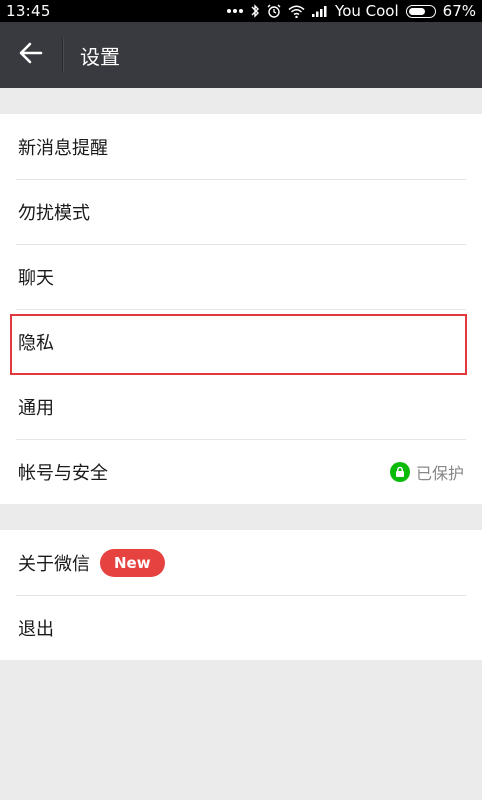 This screenshot has width=482, height=800. Describe the element at coordinates (241, 341) in the screenshot. I see `settings-item-privacy: 隐私` at that location.